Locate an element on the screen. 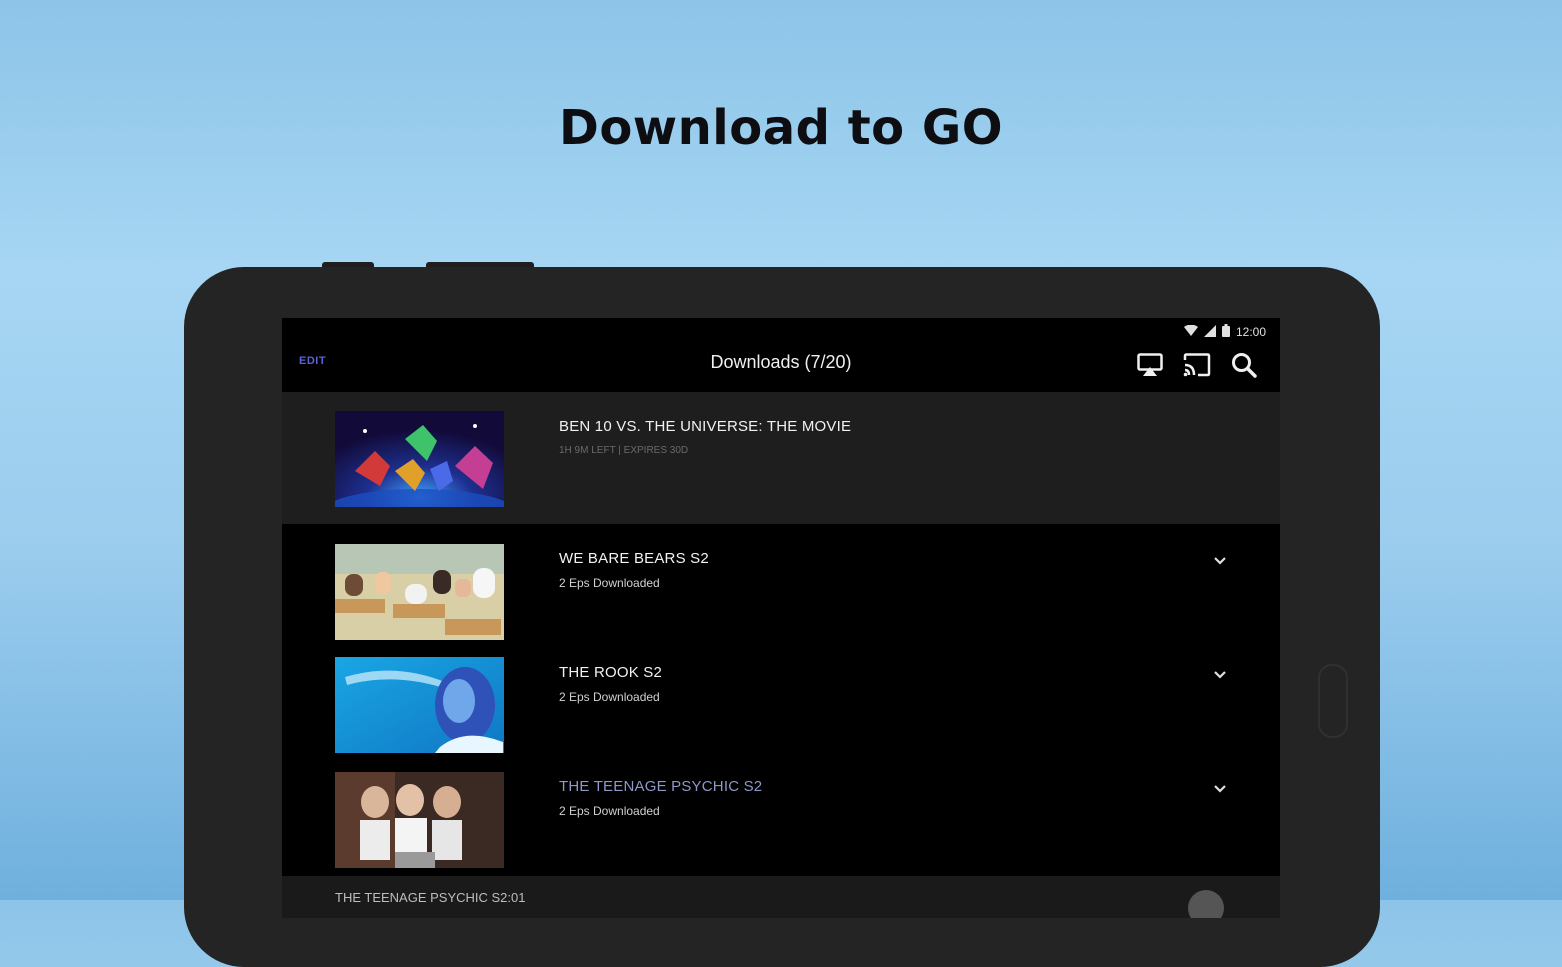 The image size is (1562, 967). item-subtitle: 1H 9M LEFT | EXPIRES 30D is located at coordinates (624, 450).